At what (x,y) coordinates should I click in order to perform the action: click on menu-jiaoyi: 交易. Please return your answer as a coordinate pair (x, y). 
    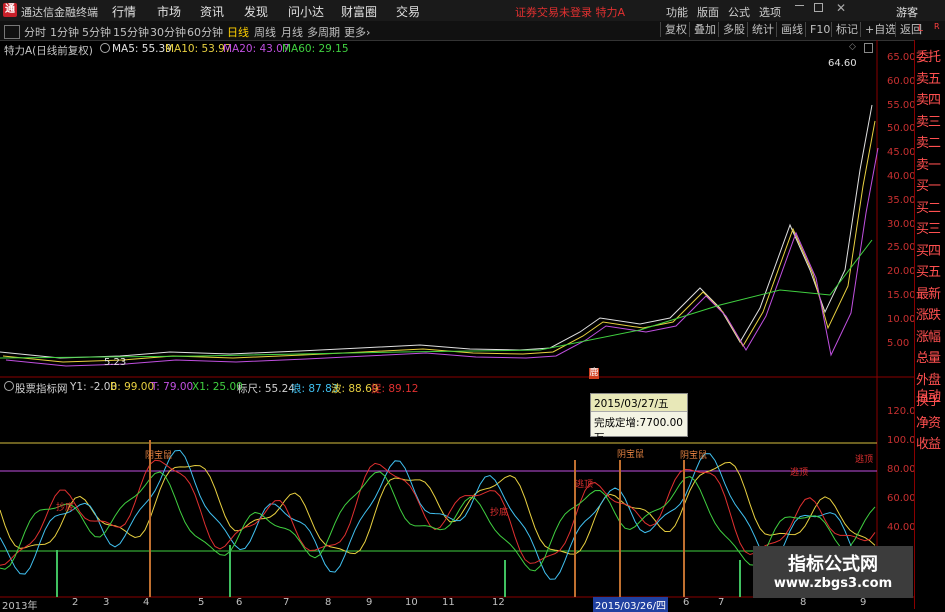
    Looking at the image, I should click on (408, 11).